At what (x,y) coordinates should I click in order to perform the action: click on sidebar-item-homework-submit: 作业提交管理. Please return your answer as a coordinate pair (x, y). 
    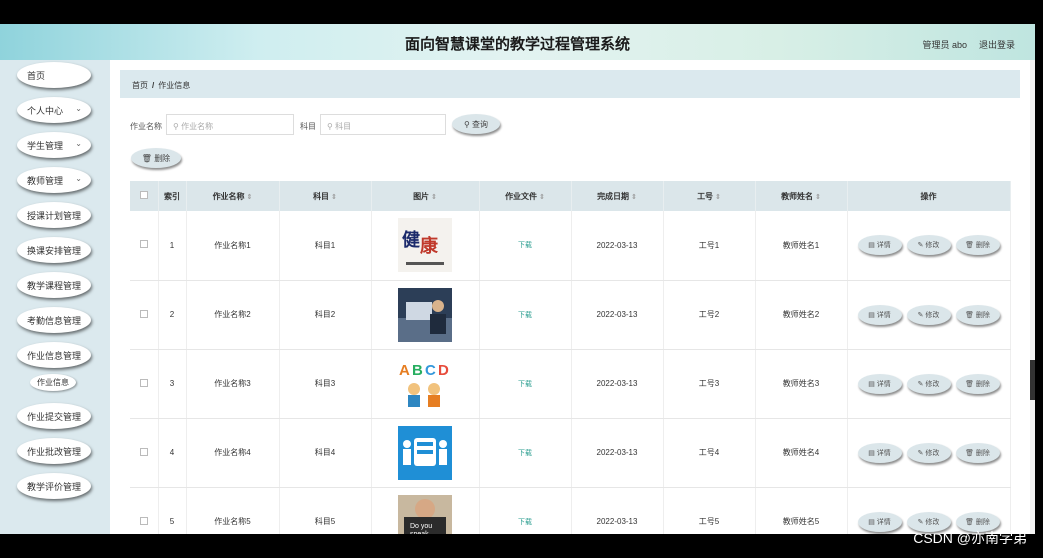
    Looking at the image, I should click on (54, 416).